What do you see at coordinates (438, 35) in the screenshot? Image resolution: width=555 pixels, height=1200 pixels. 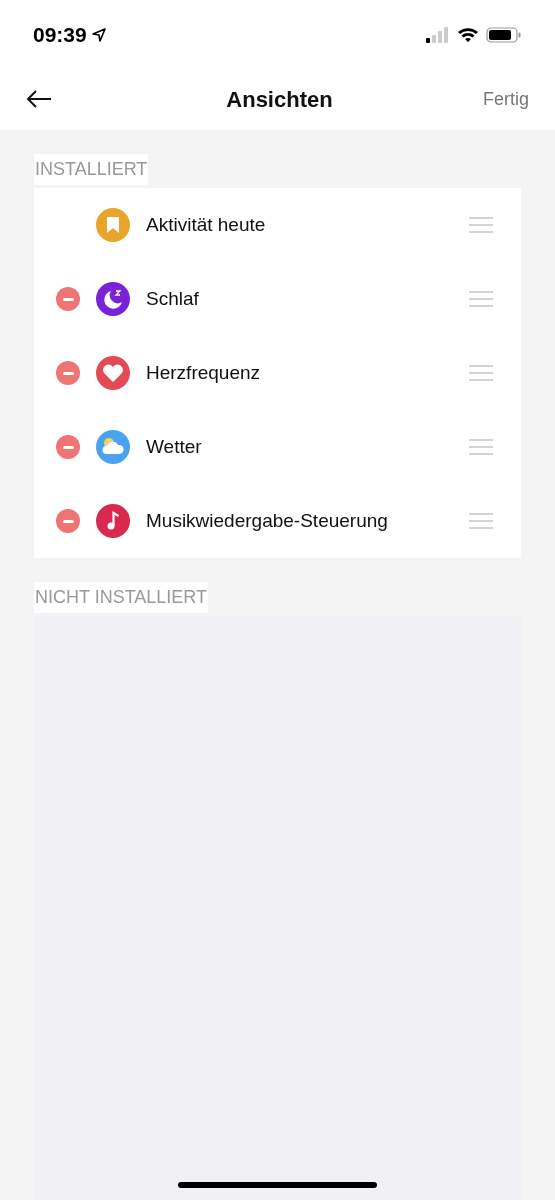 I see `signal-icon` at bounding box center [438, 35].